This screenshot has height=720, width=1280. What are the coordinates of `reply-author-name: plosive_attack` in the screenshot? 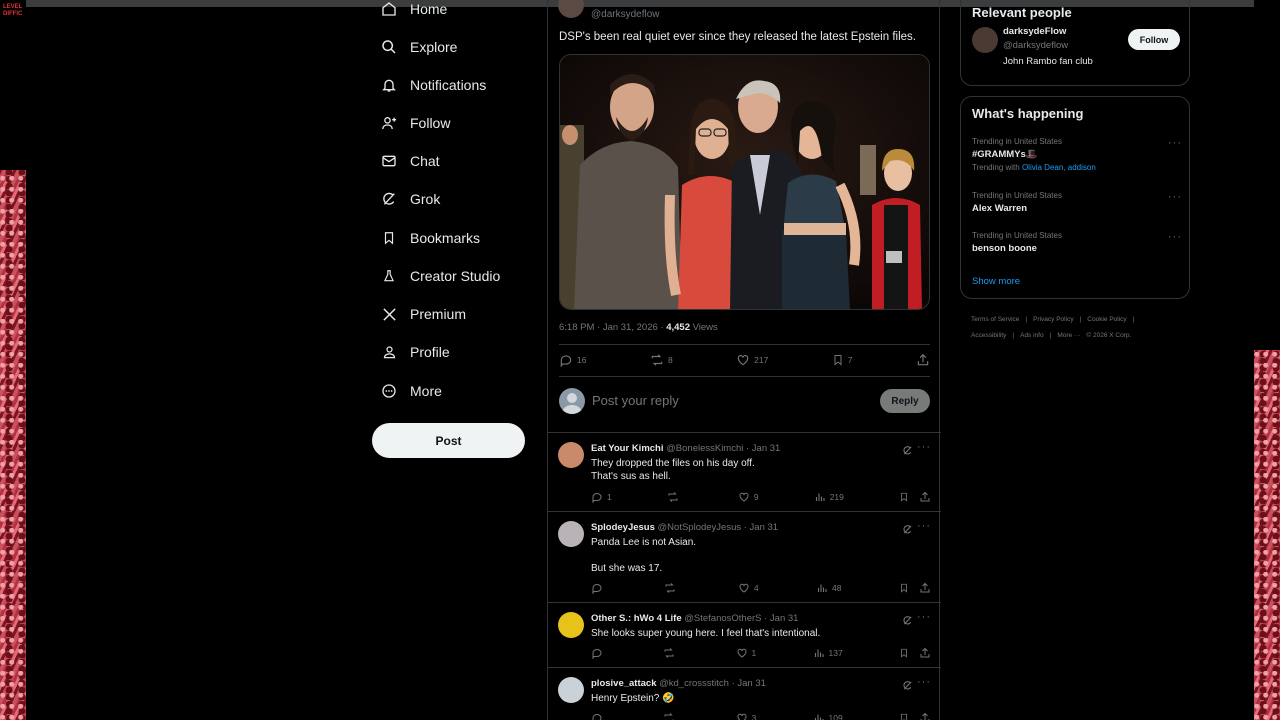 It's located at (623, 683).